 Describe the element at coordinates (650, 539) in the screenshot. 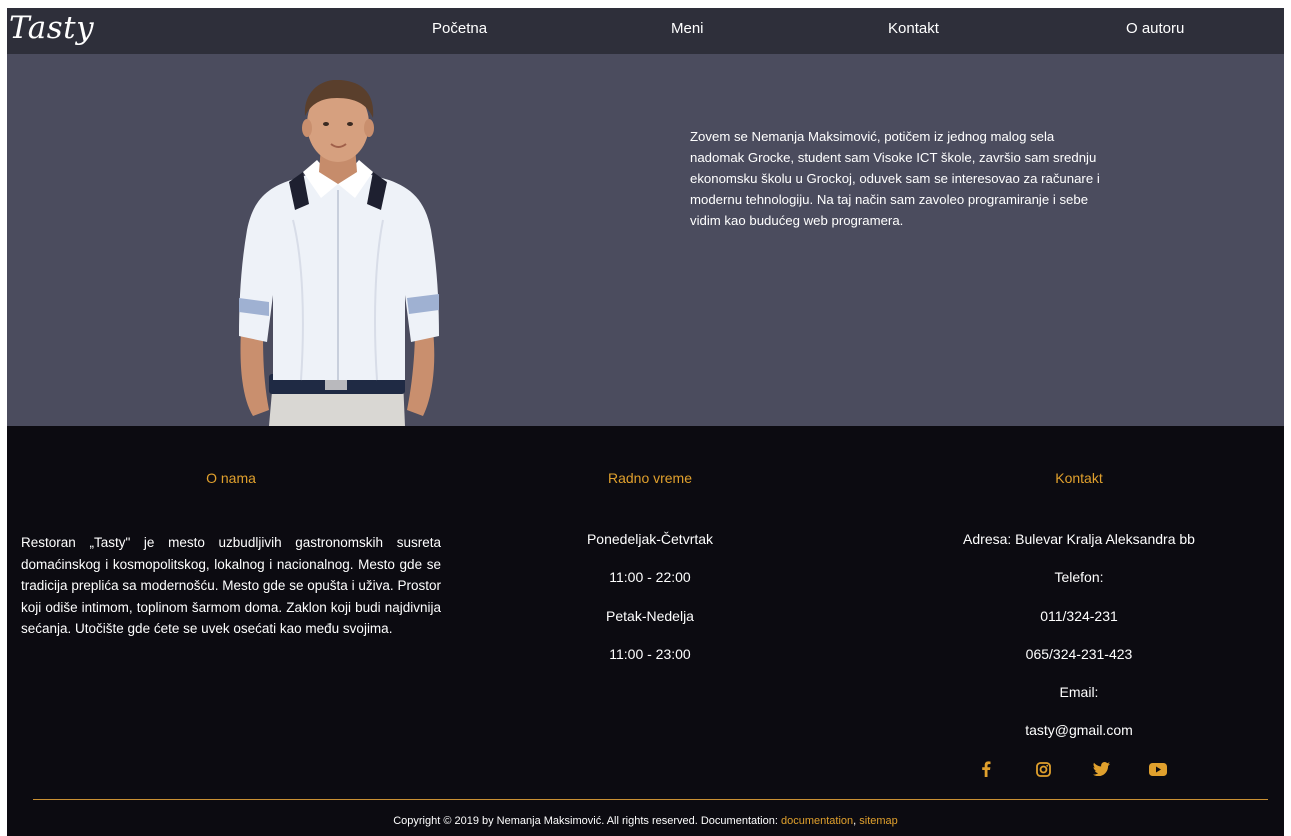

I see `hours-days-weekday: Ponedeljak-Četvrtak` at that location.